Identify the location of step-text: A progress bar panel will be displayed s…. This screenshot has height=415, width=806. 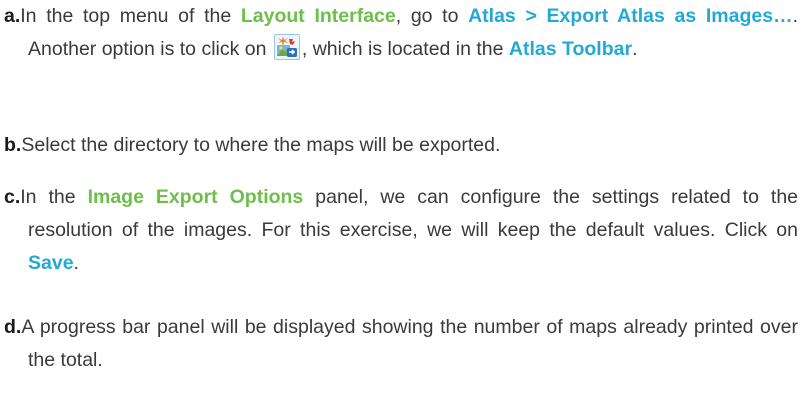
(409, 343).